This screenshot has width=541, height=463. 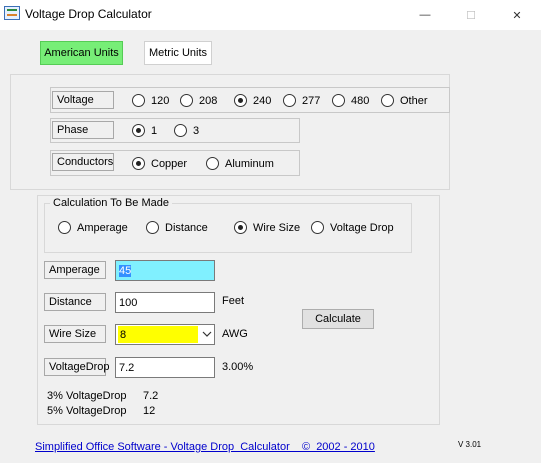 What do you see at coordinates (233, 301) in the screenshot?
I see `distance-unit: Feet` at bounding box center [233, 301].